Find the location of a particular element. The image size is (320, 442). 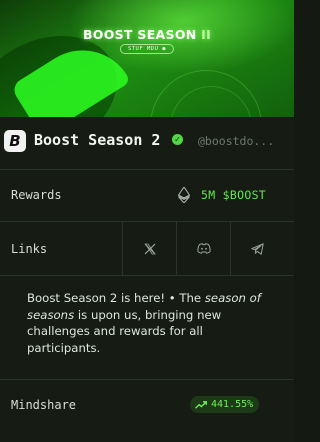

x-icon is located at coordinates (150, 248).